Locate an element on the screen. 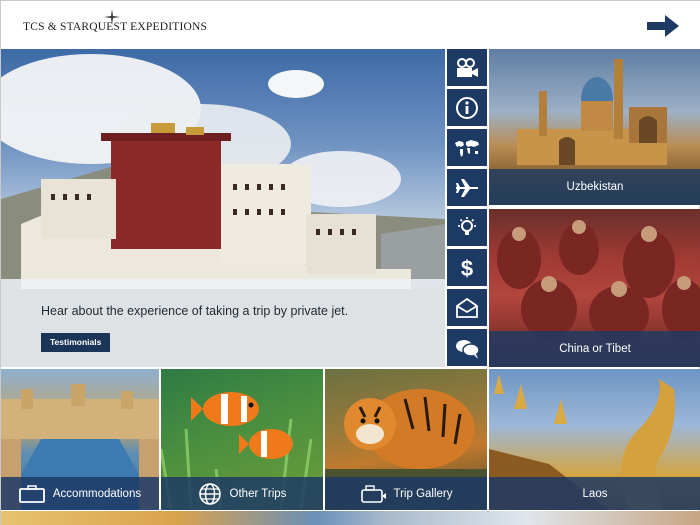  header: TCS & STARQUEST EXPEDITIONS is located at coordinates (350, 25).